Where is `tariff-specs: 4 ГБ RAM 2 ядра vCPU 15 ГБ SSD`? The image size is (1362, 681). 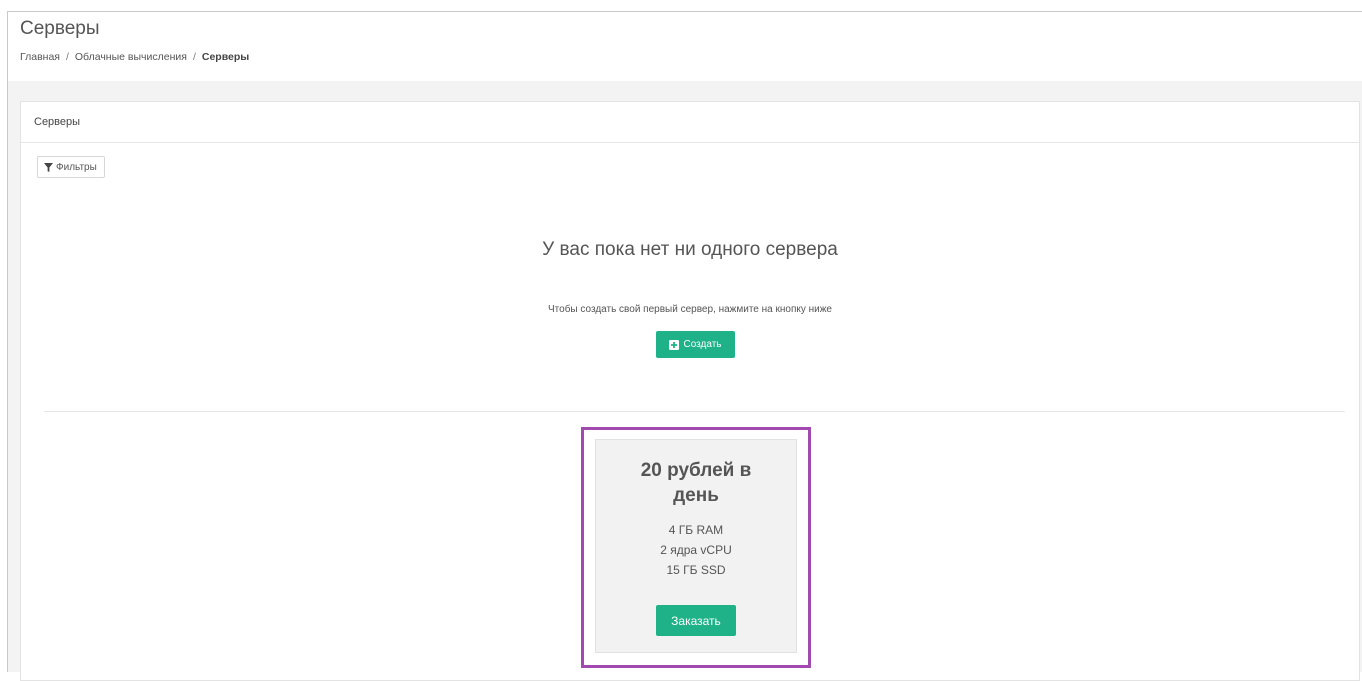 tariff-specs: 4 ГБ RAM 2 ядра vCPU 15 ГБ SSD is located at coordinates (696, 550).